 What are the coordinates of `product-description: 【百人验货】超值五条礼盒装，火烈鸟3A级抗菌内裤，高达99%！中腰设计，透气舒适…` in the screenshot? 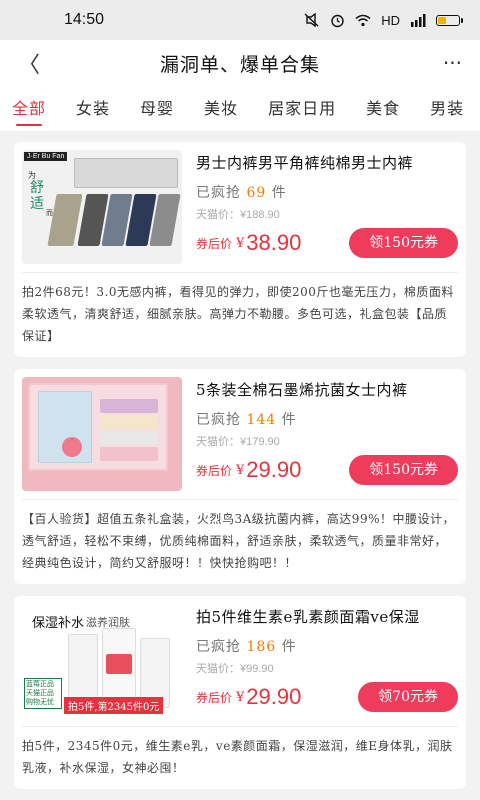 It's located at (240, 541).